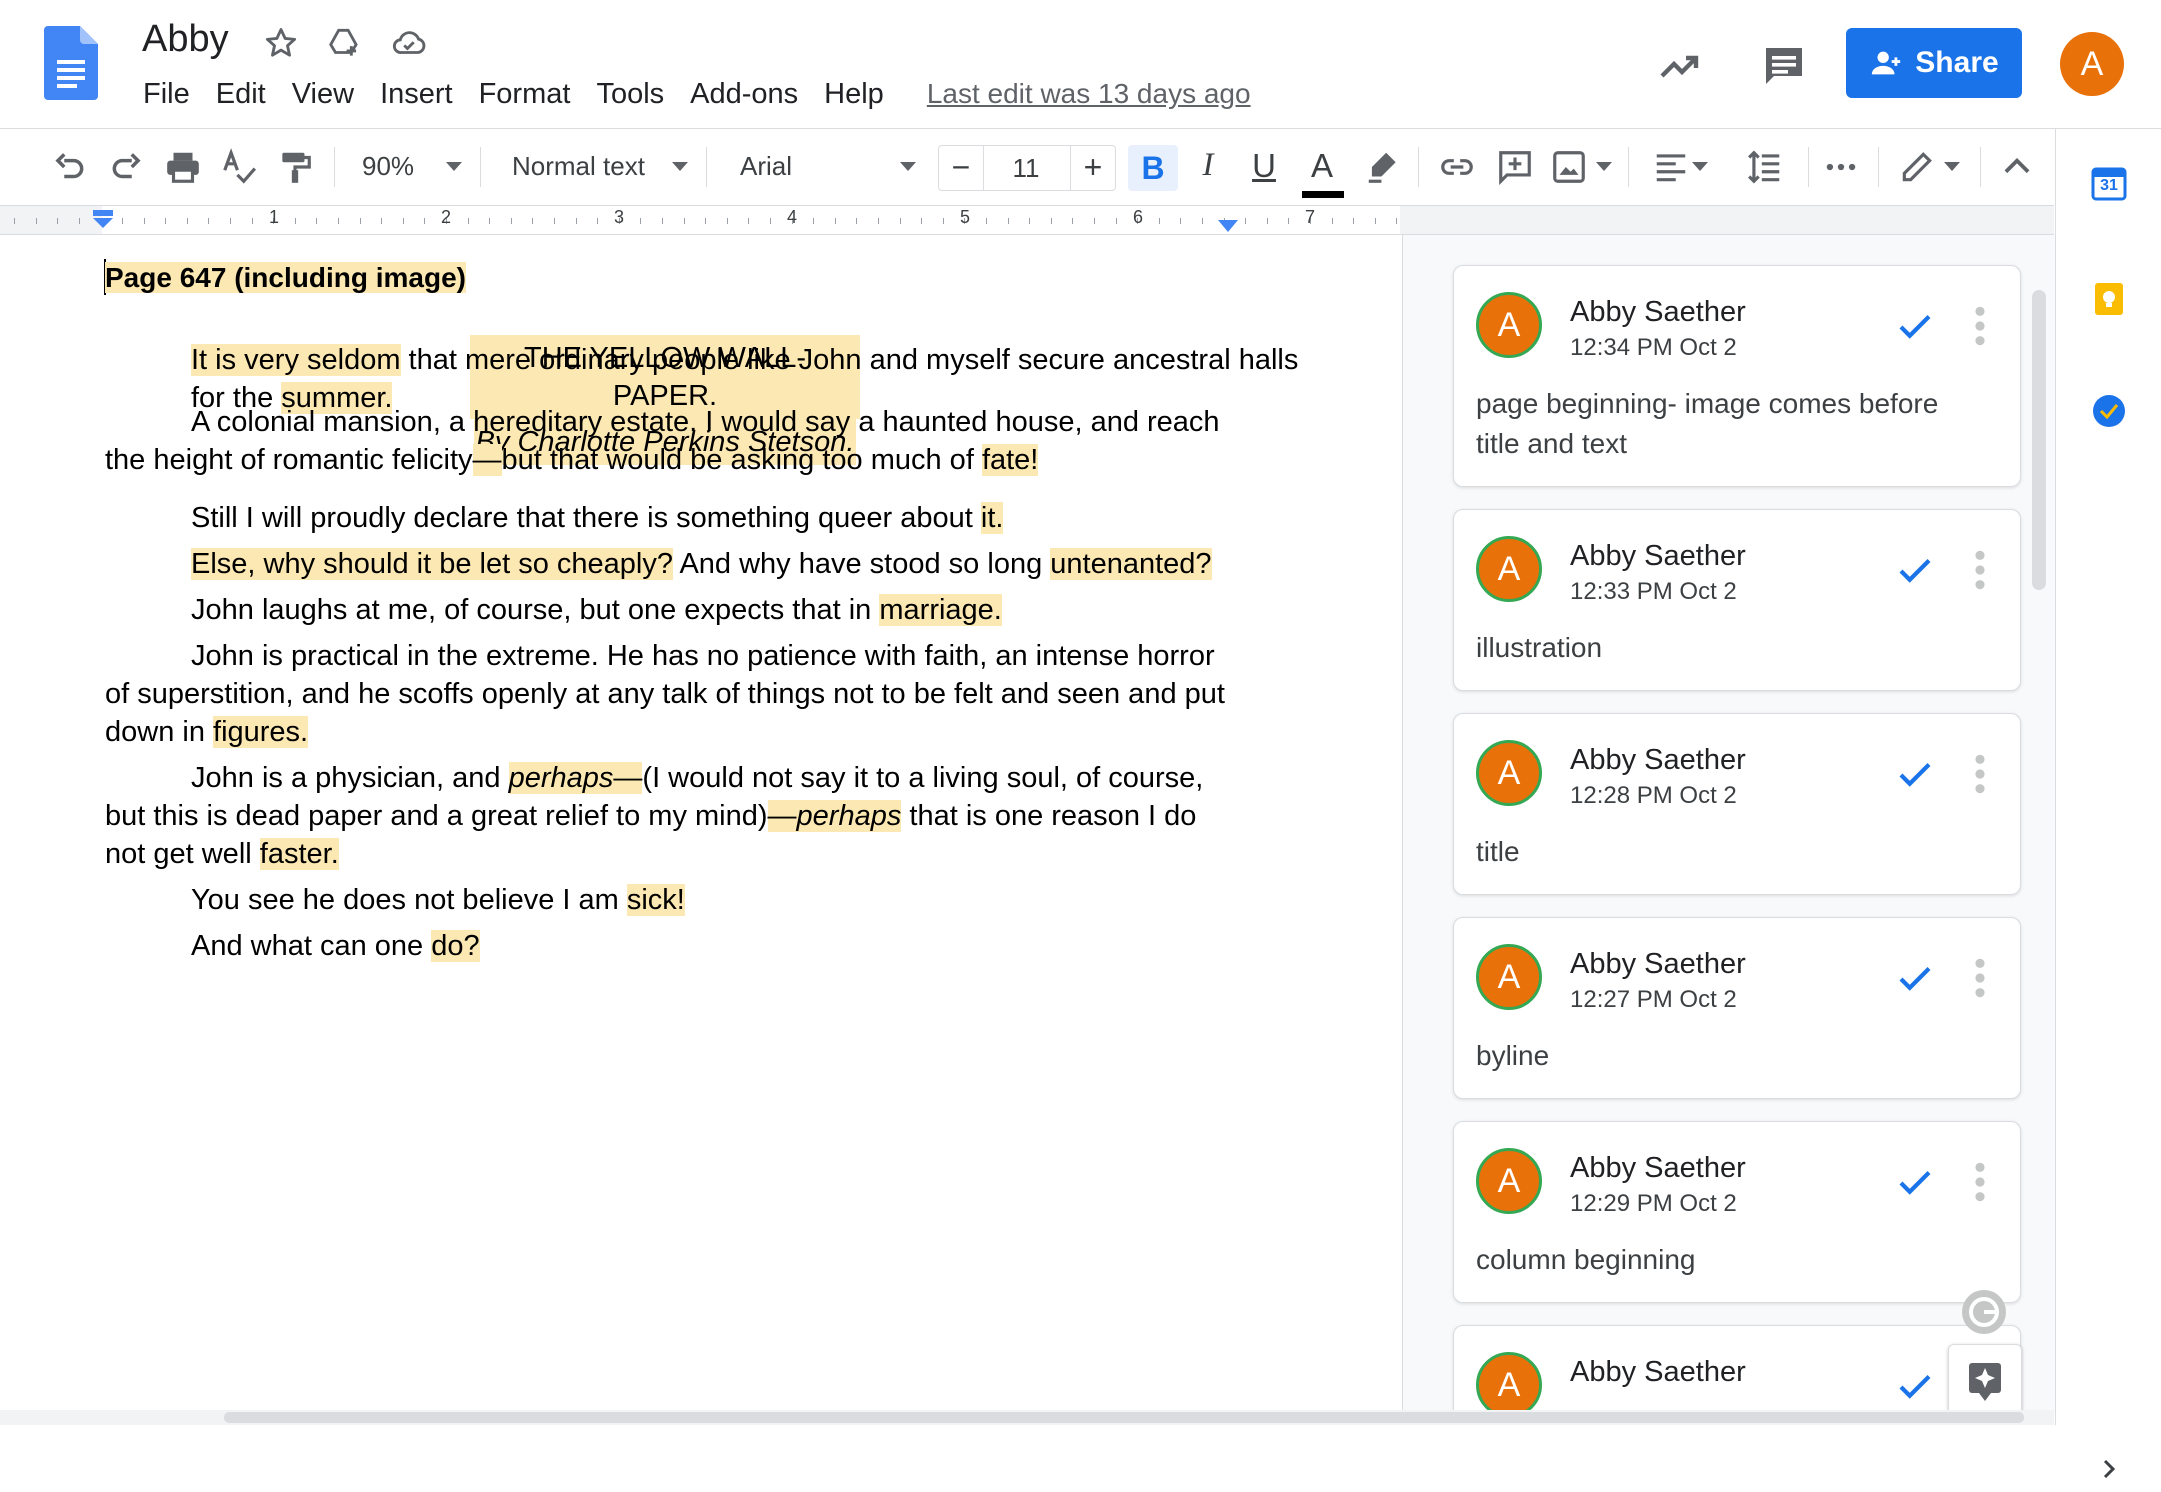  What do you see at coordinates (323, 94) in the screenshot?
I see `menu-view: View` at bounding box center [323, 94].